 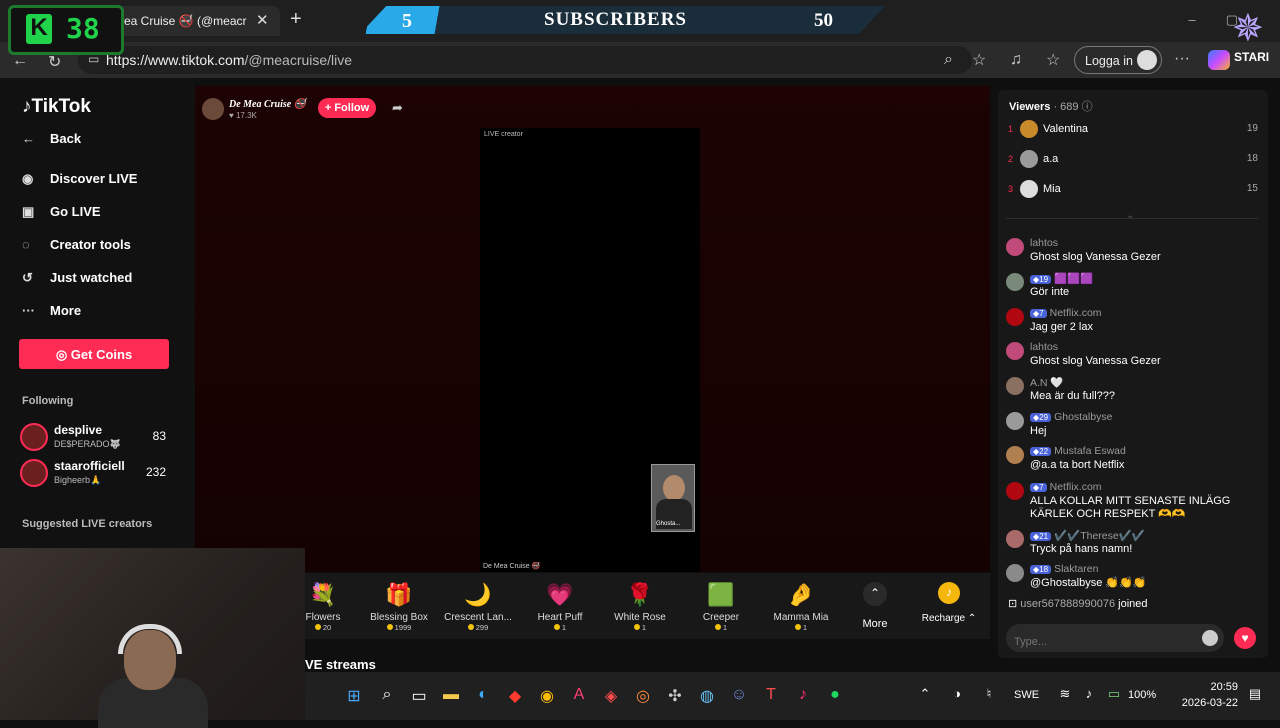 I want to click on chat-input, so click(x=1115, y=638).